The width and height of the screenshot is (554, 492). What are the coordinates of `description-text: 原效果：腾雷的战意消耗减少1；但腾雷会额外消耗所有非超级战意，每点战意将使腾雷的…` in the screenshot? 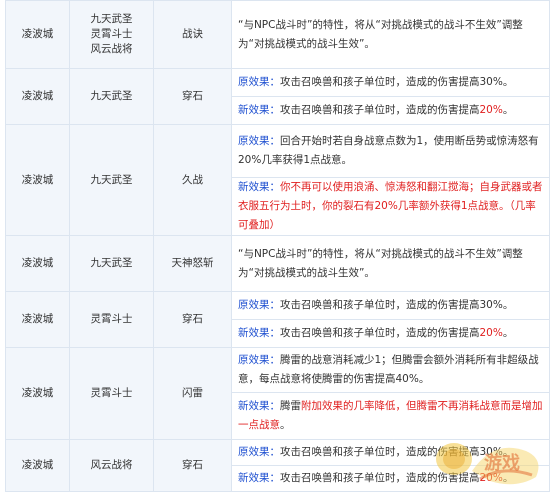 It's located at (390, 370).